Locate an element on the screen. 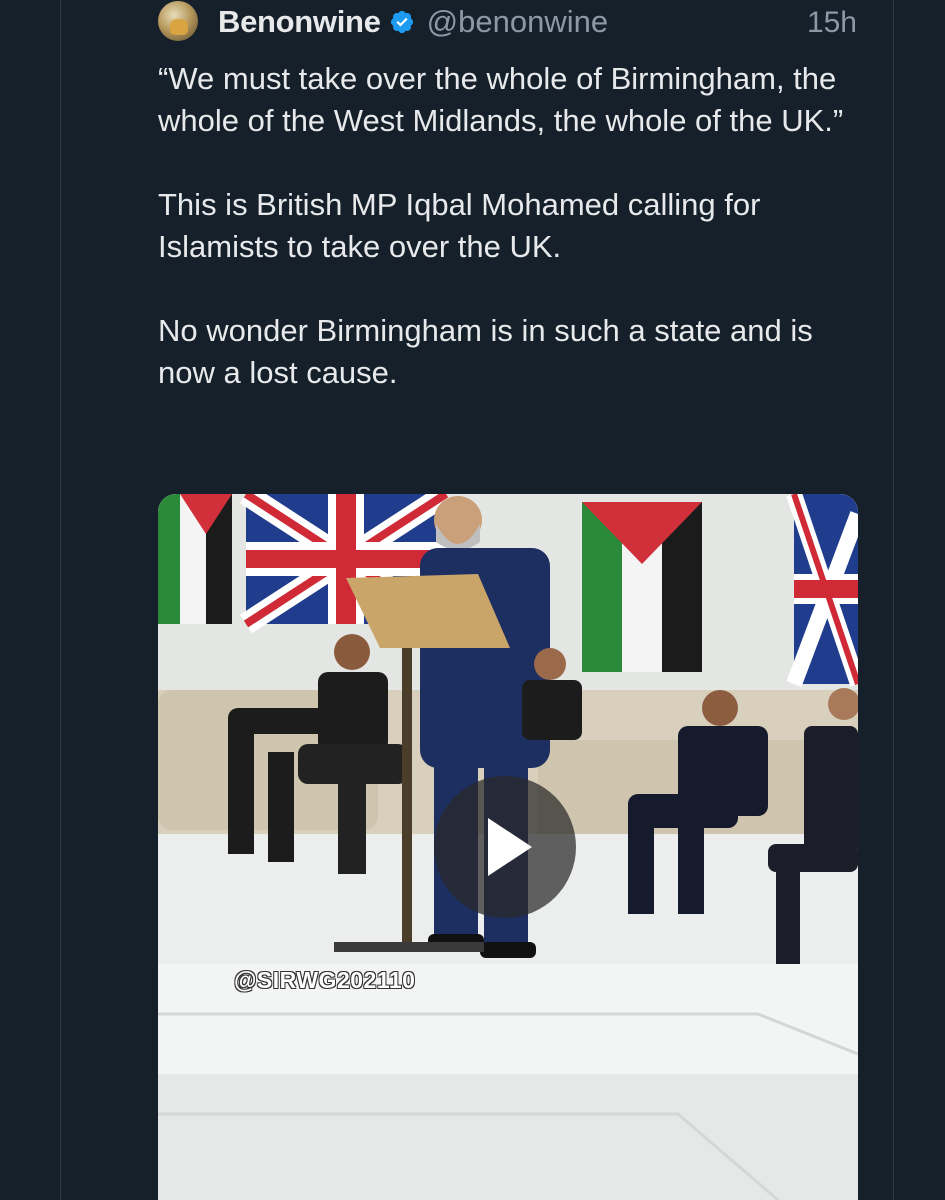 The height and width of the screenshot is (1200, 945). verified-badge-icon is located at coordinates (402, 22).